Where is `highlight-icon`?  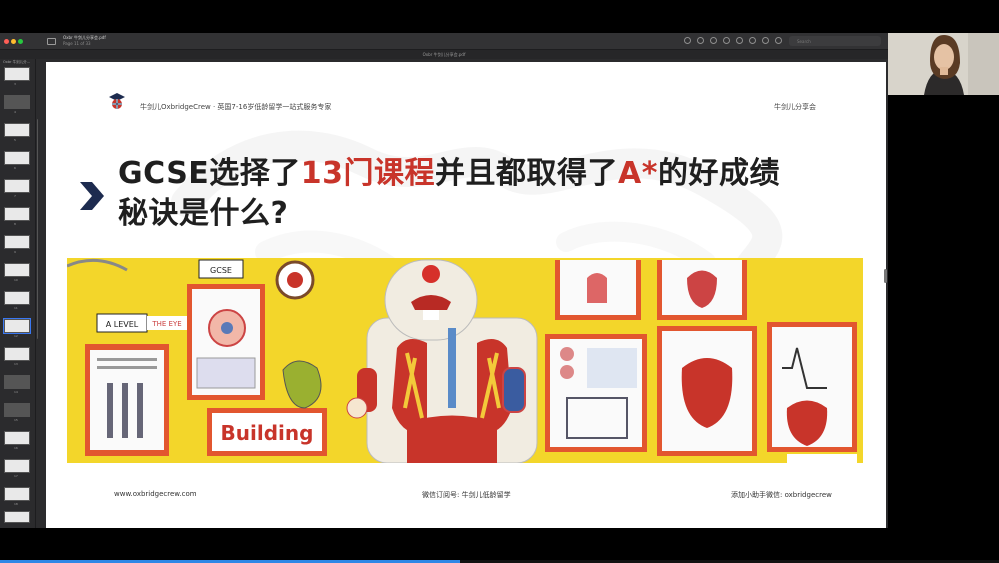
highlight-icon is located at coordinates (765, 40).